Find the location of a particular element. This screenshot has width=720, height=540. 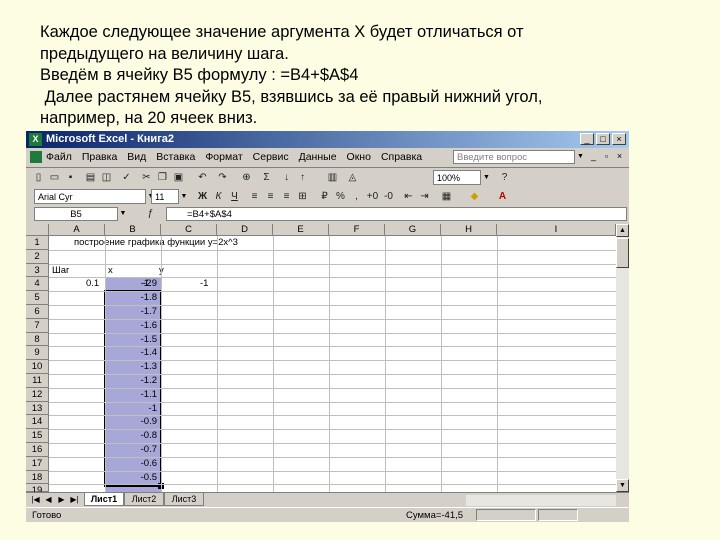

drawing-icon: ◬ is located at coordinates (352, 177).